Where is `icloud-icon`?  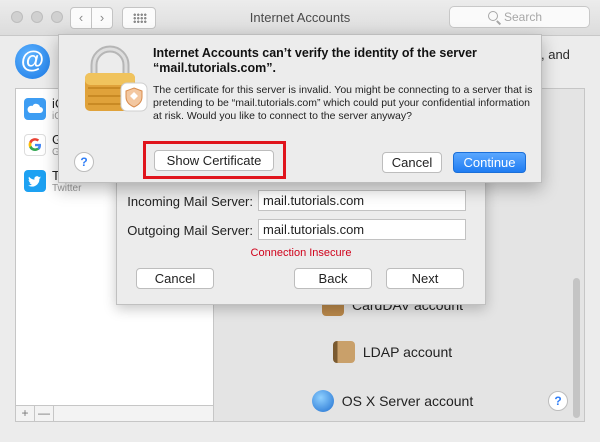
icloud-icon is located at coordinates (35, 109).